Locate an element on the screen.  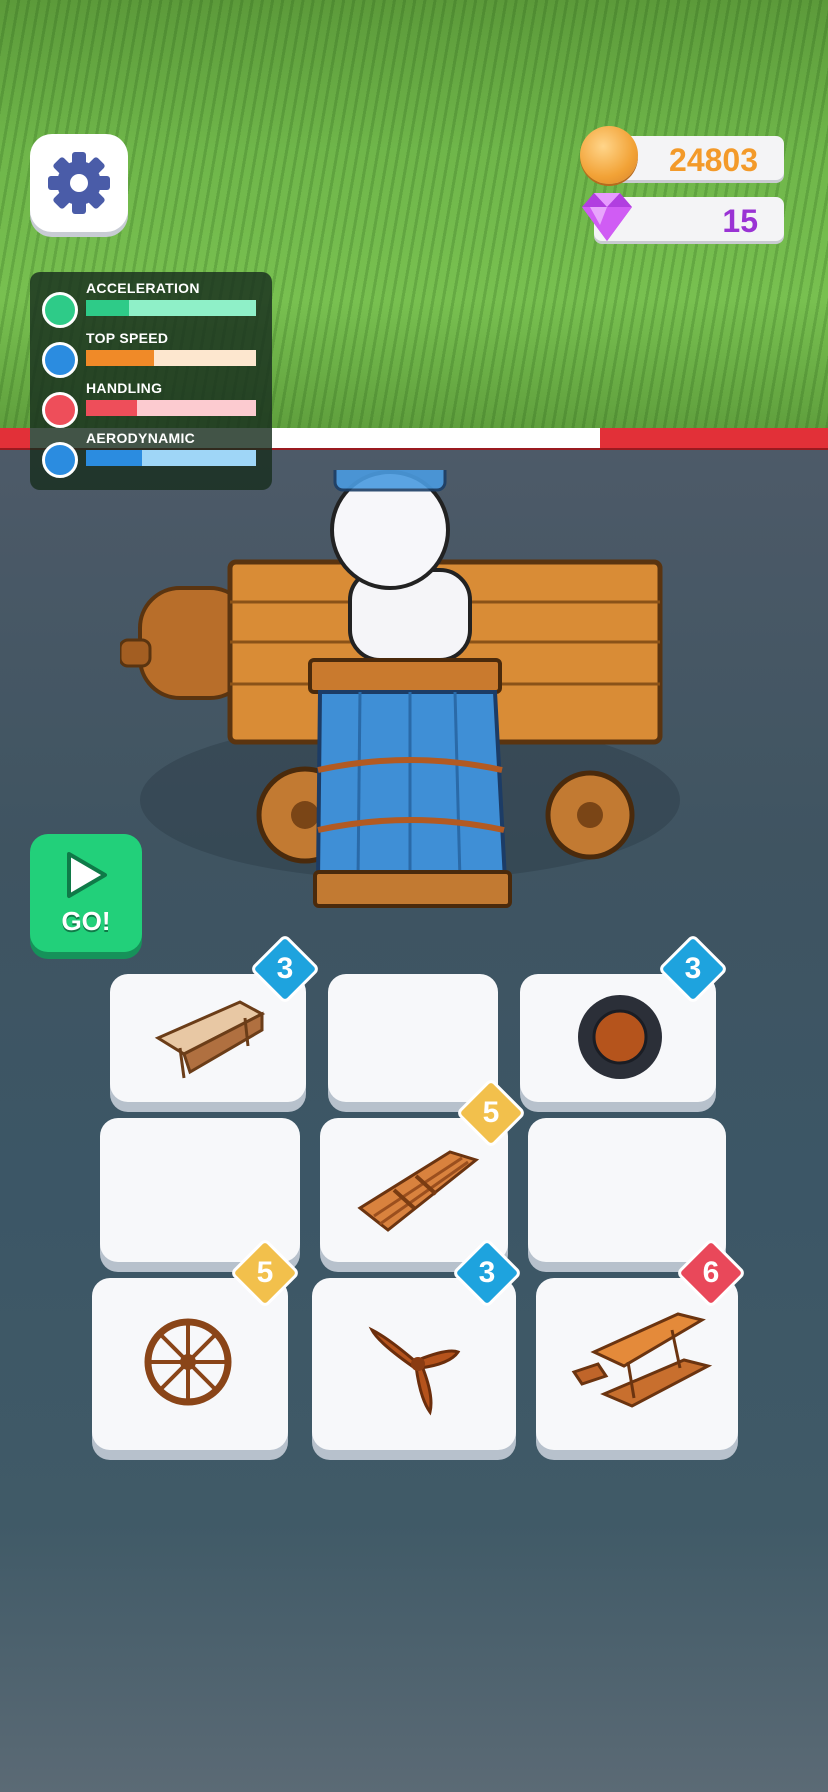
gem-icon is located at coordinates (607, 217).